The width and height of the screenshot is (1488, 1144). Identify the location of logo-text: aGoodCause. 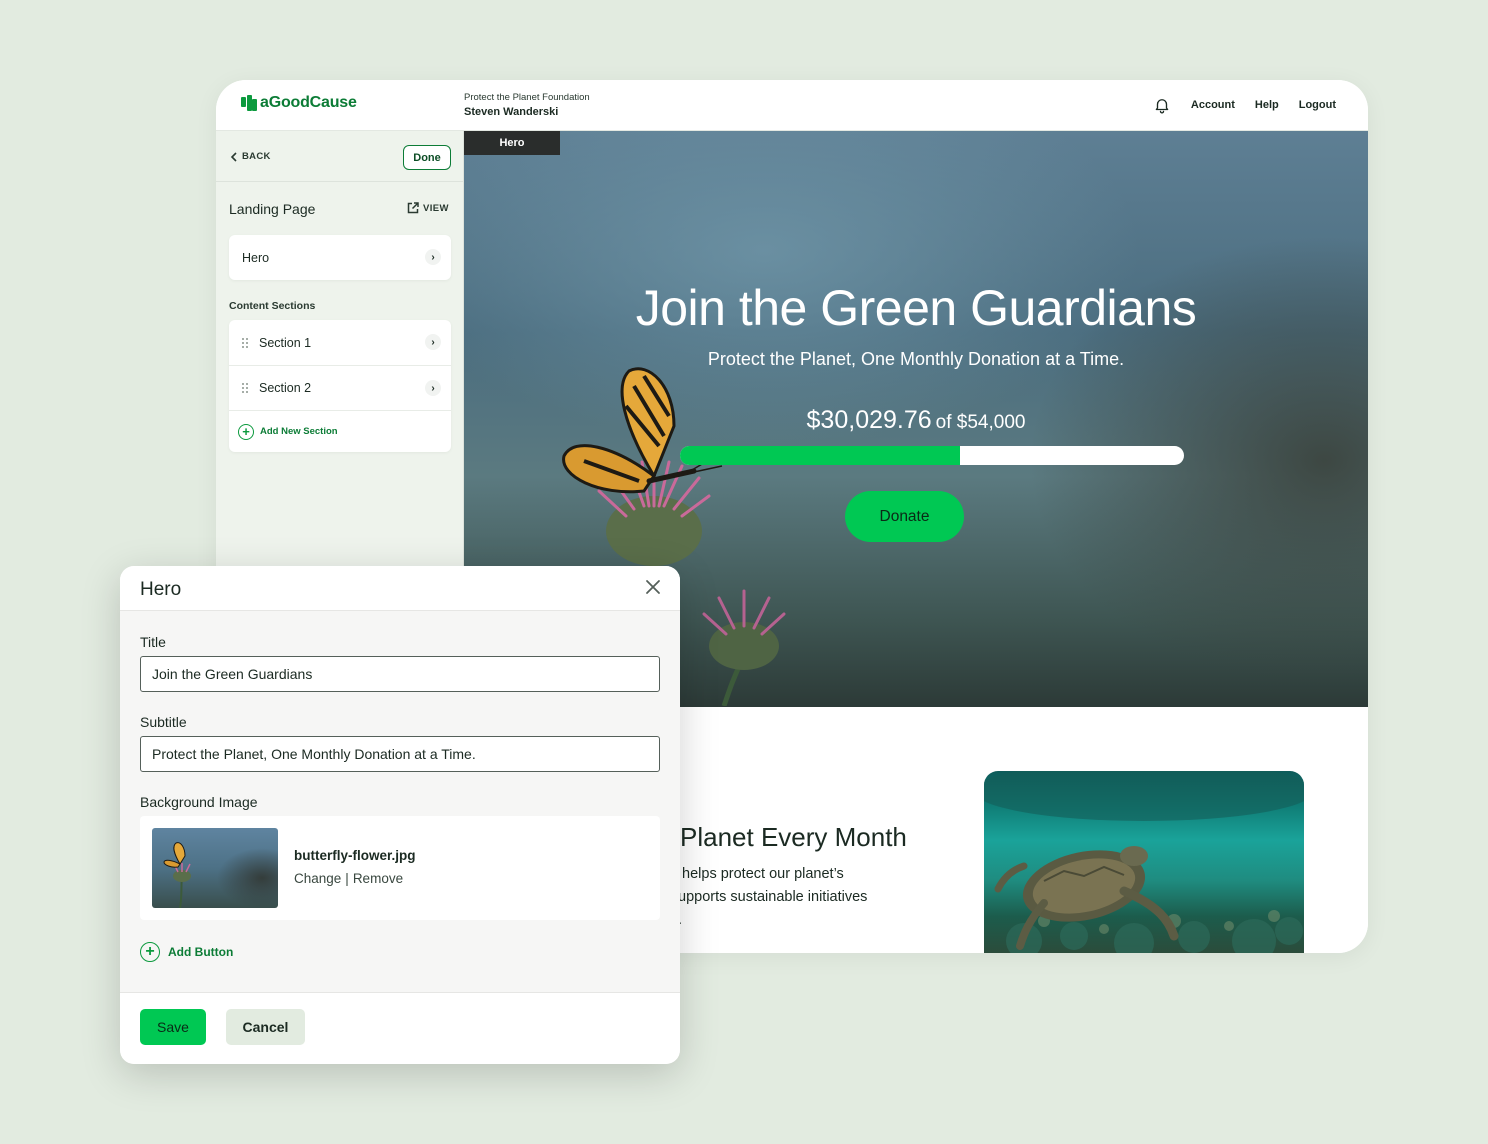
(308, 102).